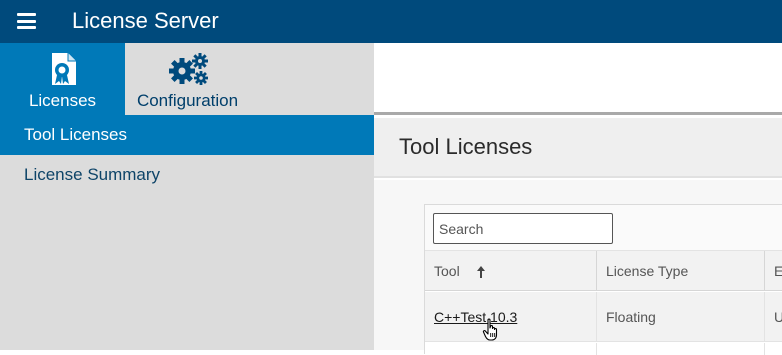 The height and width of the screenshot is (355, 782). What do you see at coordinates (490, 329) in the screenshot?
I see `hand-pointer-cursor-icon` at bounding box center [490, 329].